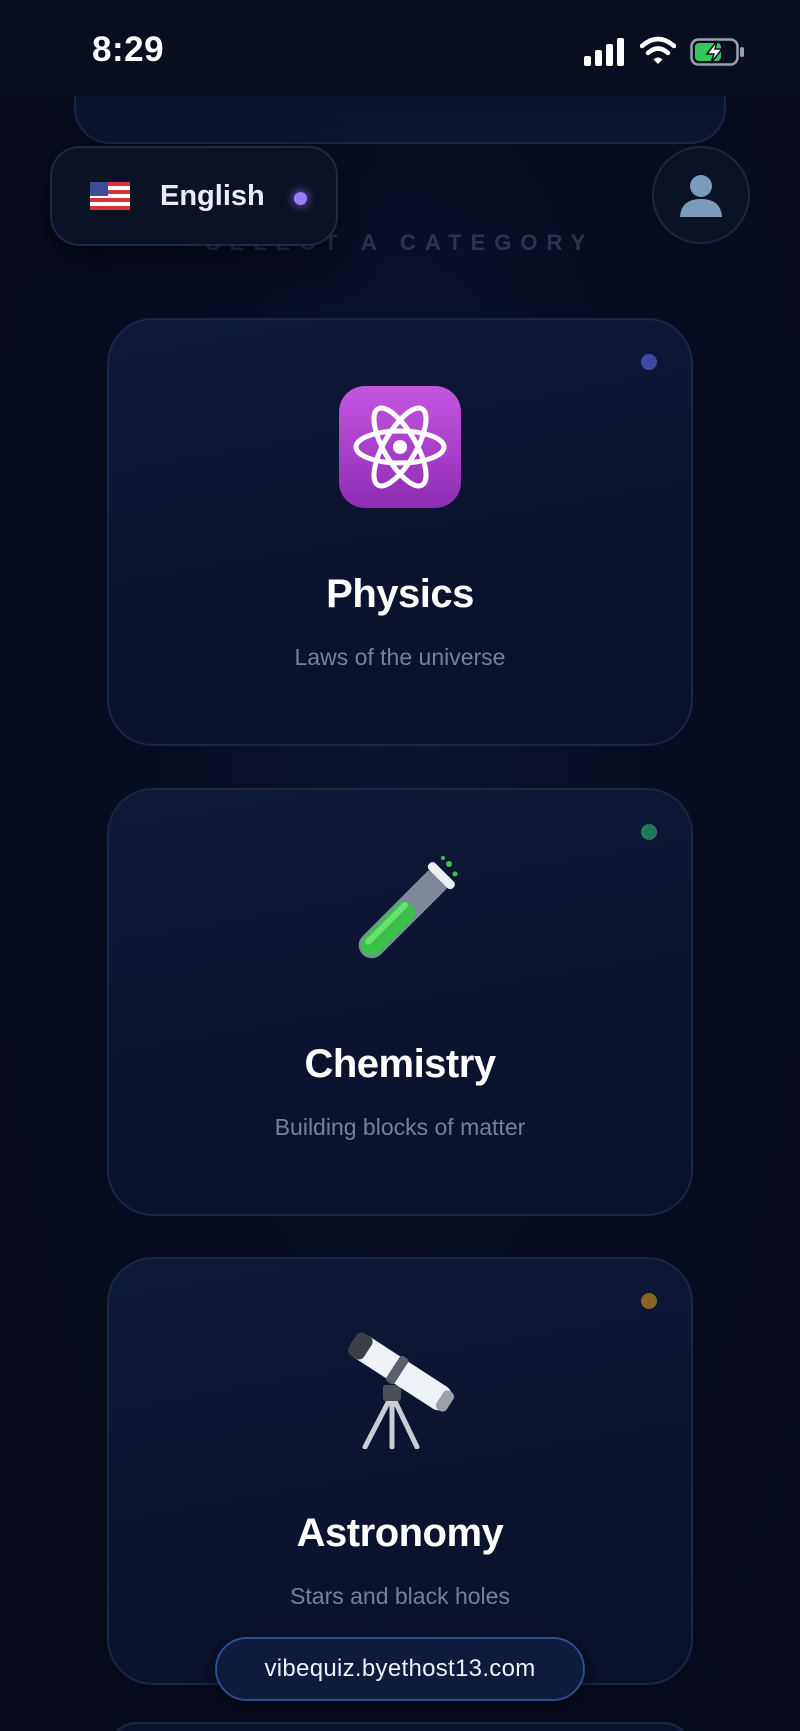 The image size is (800, 1731). I want to click on user-icon, so click(701, 196).